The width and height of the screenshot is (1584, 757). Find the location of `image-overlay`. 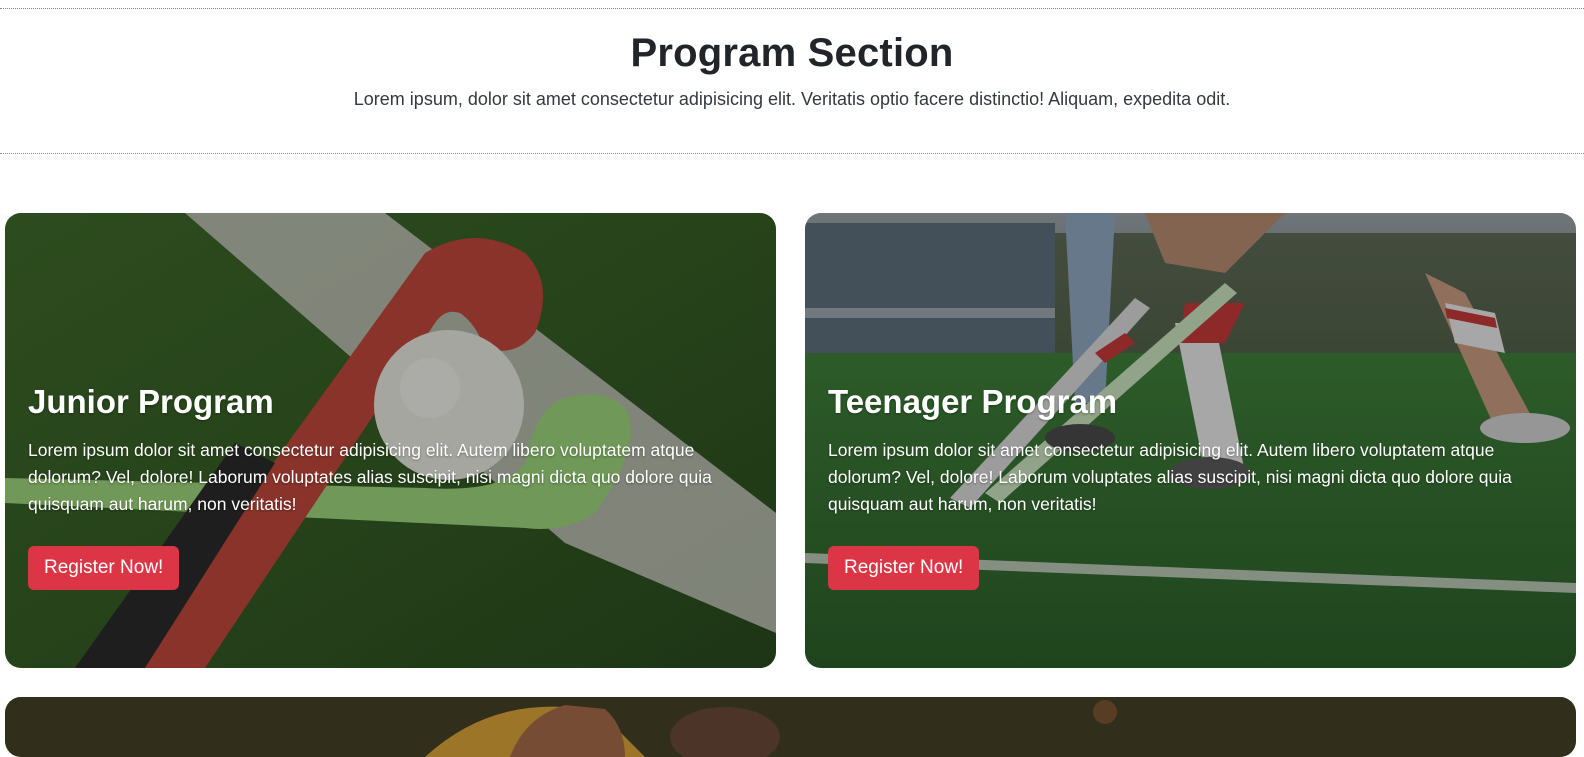

image-overlay is located at coordinates (790, 727).